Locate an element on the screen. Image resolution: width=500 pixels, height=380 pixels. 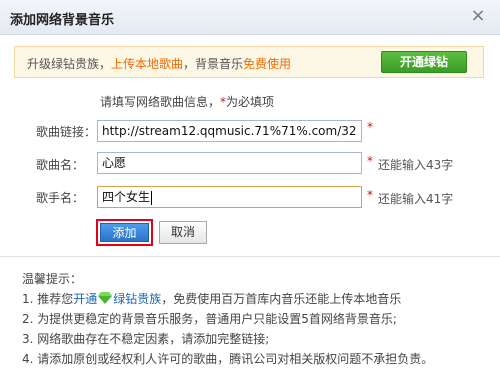
text-caret is located at coordinates (152, 197).